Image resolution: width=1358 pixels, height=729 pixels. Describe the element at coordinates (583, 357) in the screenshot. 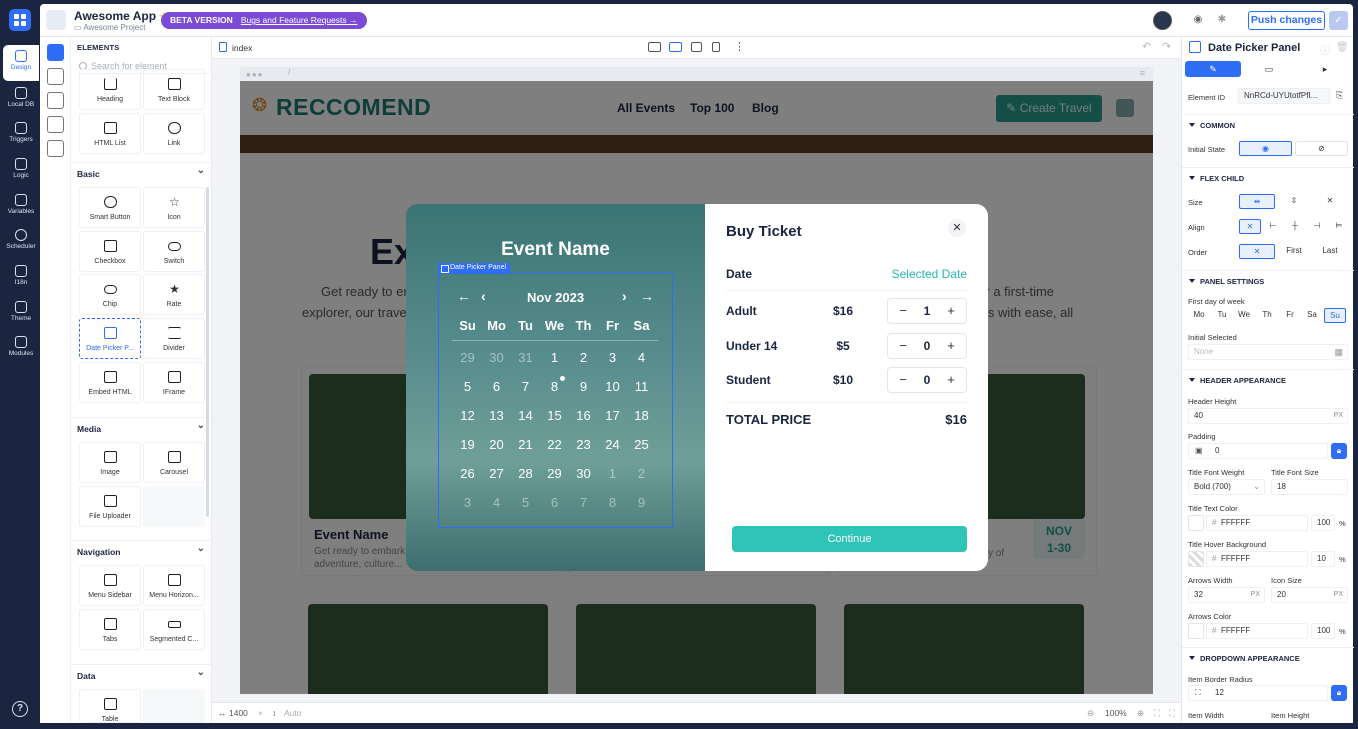

I see `calendar-day: 2` at that location.